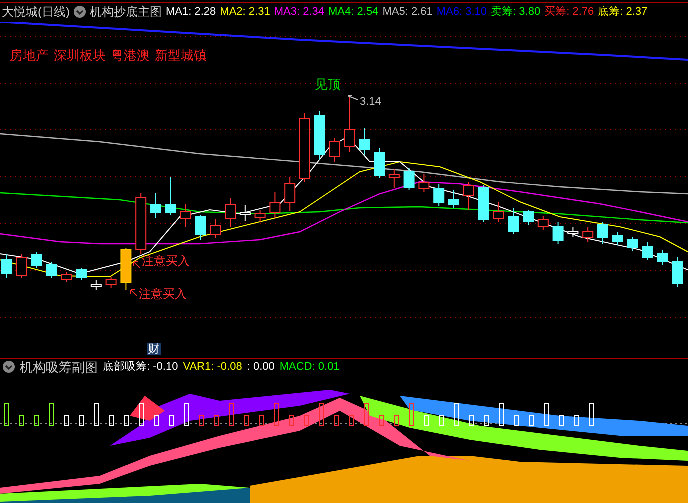 This screenshot has width=688, height=503. I want to click on high-price-label: 3.14, so click(371, 102).